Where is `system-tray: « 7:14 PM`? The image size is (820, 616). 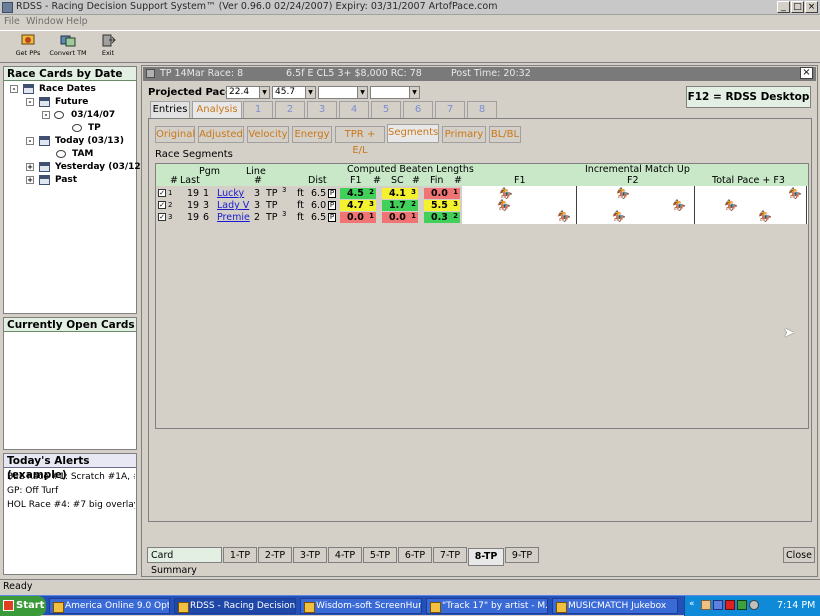 system-tray: « 7:14 PM is located at coordinates (752, 606).